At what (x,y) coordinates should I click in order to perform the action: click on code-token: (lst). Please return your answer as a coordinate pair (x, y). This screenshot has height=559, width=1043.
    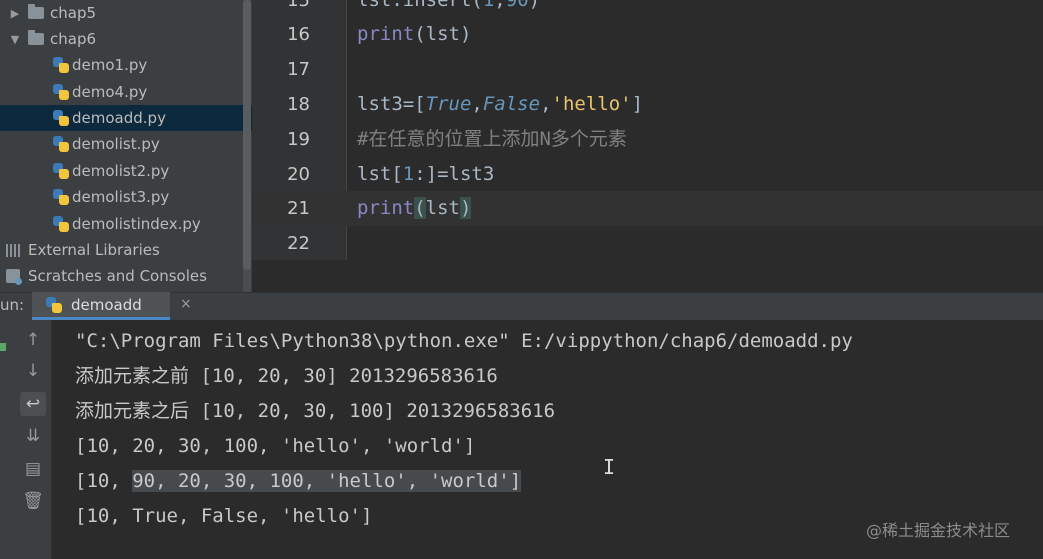
    Looking at the image, I should click on (443, 34).